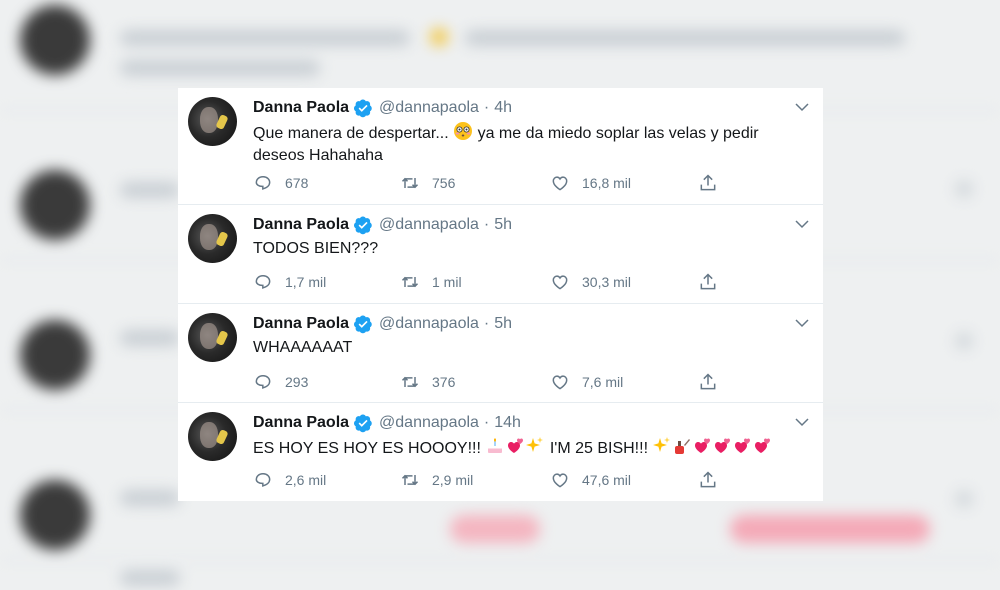  What do you see at coordinates (306, 480) in the screenshot?
I see `reply-count: 2,6 mil` at bounding box center [306, 480].